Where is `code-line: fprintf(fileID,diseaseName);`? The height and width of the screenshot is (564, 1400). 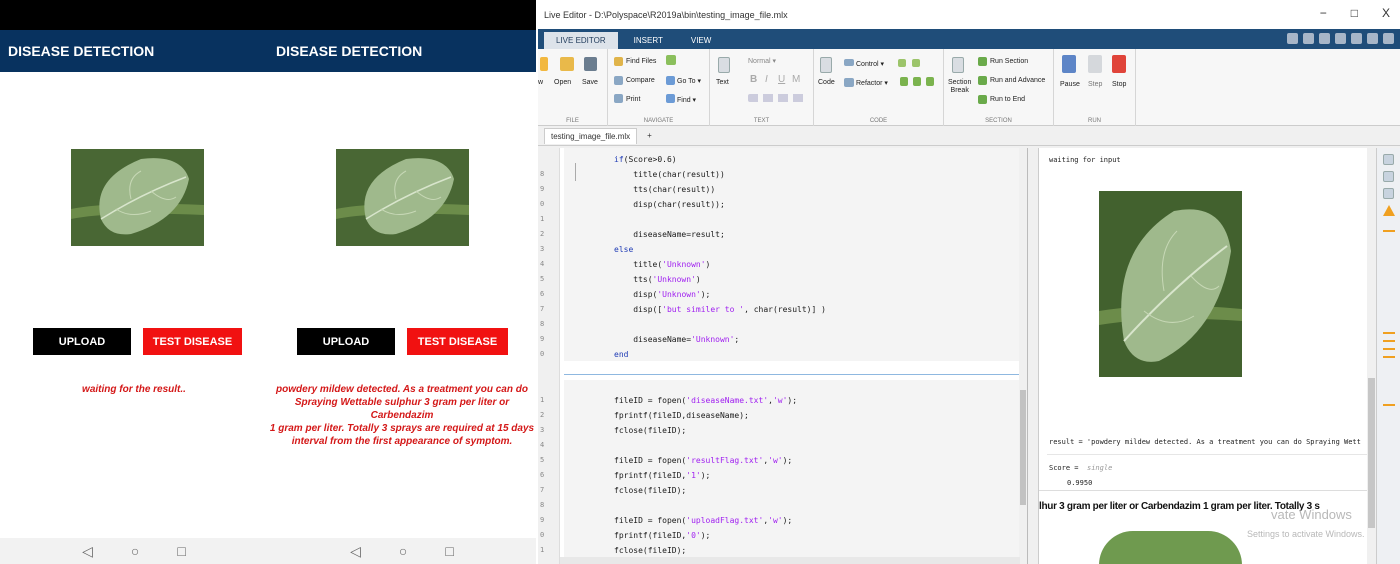
code-line: fprintf(fileID,diseaseName); is located at coordinates (681, 415).